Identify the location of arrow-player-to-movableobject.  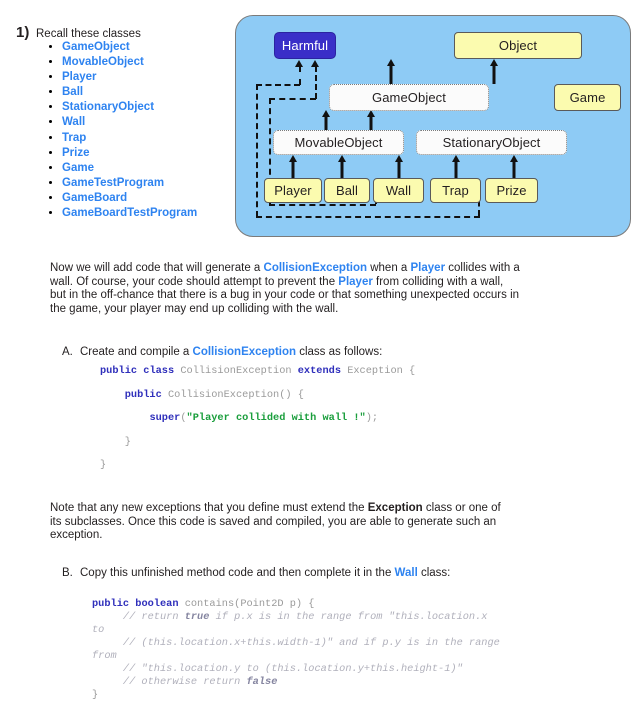
(293, 166).